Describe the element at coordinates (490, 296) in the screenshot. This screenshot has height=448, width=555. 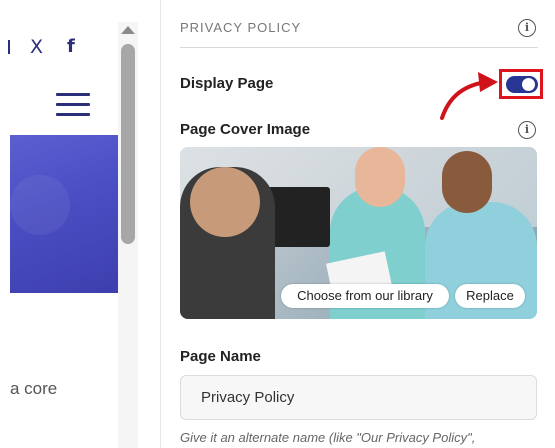
I see `replace-button: Replace` at that location.